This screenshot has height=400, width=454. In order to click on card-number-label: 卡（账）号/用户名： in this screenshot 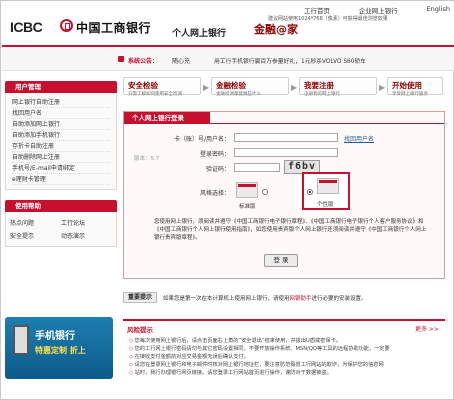, I will do `click(201, 139)`.